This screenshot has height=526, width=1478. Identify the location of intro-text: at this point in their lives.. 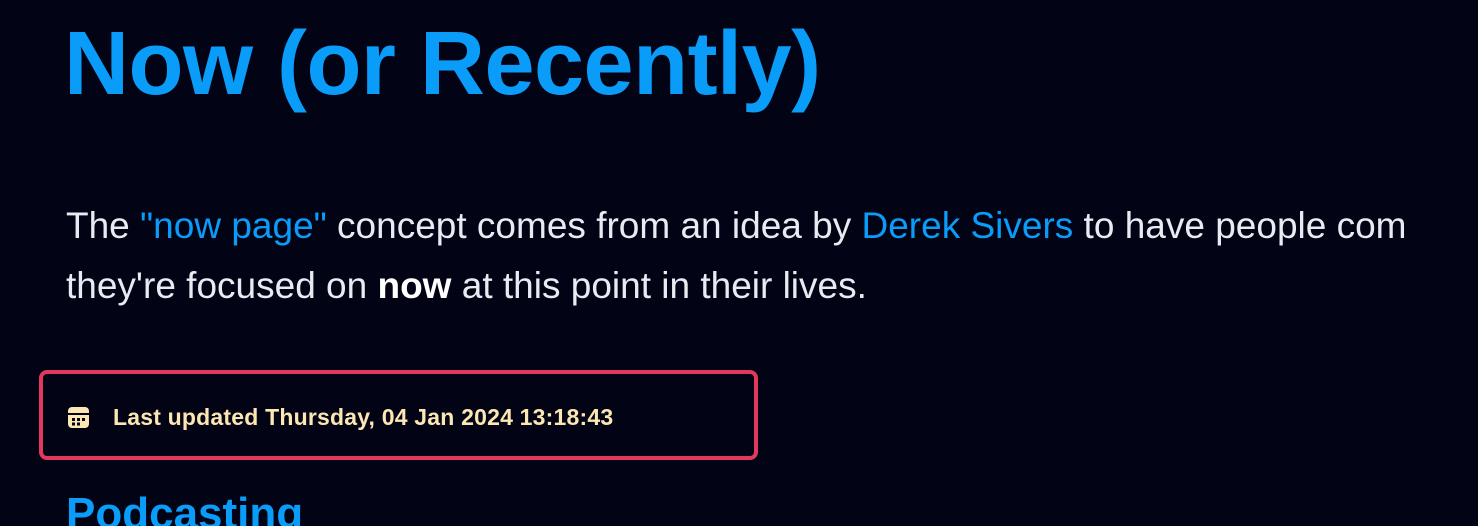
(659, 285).